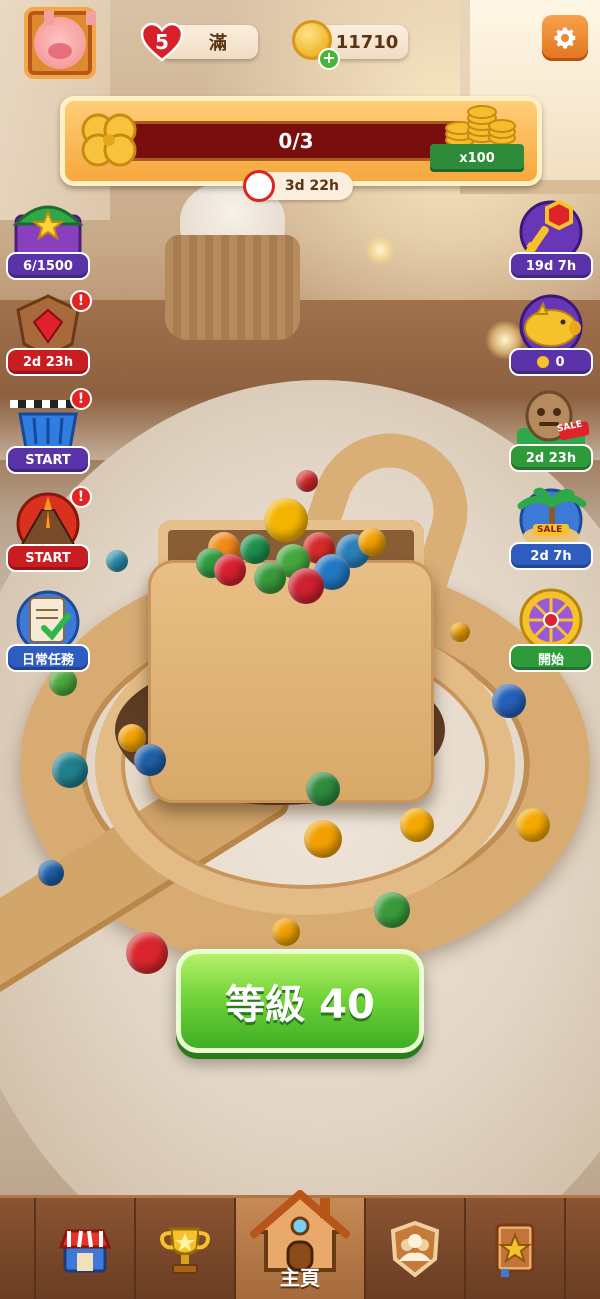  Describe the element at coordinates (551, 429) in the screenshot. I see `widget-sale-idol: SALE 2d 23h` at that location.